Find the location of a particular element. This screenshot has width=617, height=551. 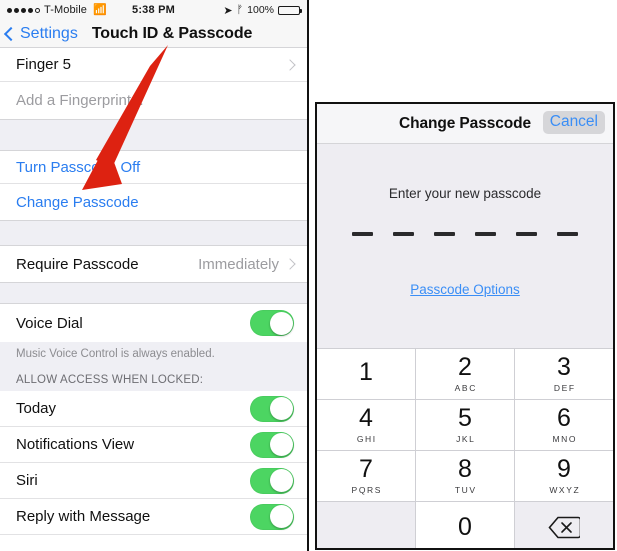

row-voice-dial: Voice Dial is located at coordinates (153, 323).